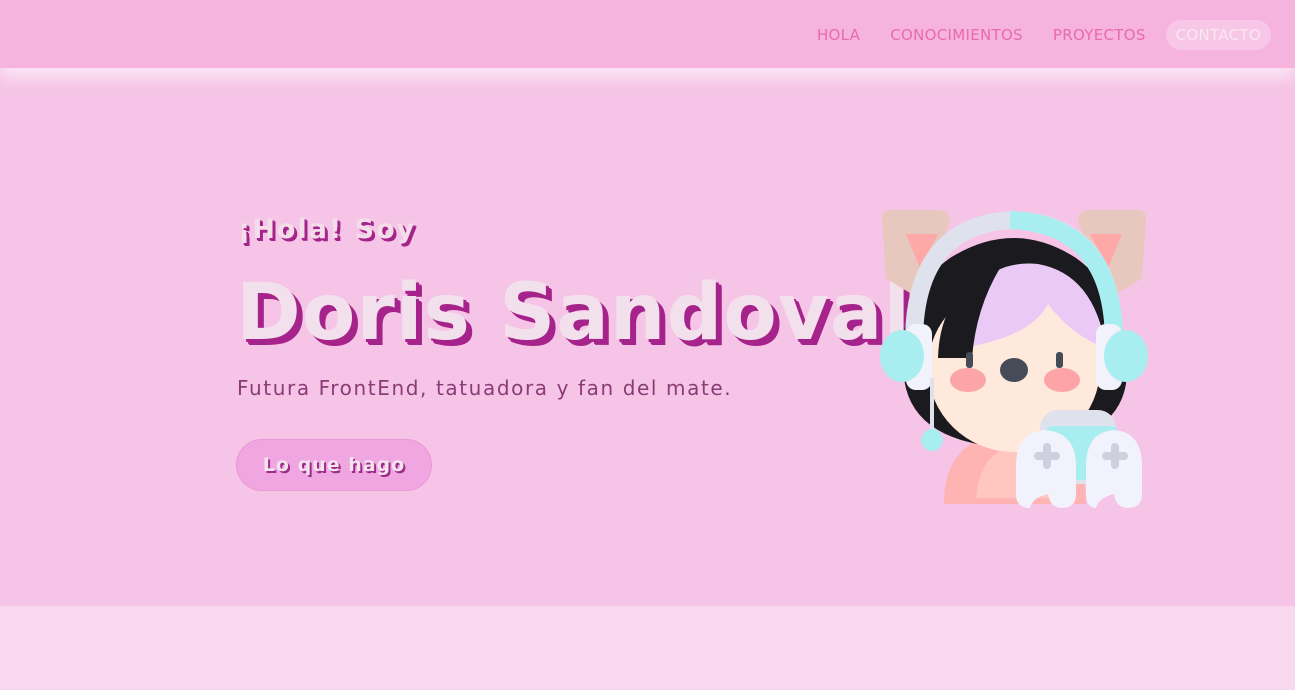 The height and width of the screenshot is (690, 1295). What do you see at coordinates (327, 229) in the screenshot?
I see `hero-greeting: ¡Hola! Soy` at bounding box center [327, 229].